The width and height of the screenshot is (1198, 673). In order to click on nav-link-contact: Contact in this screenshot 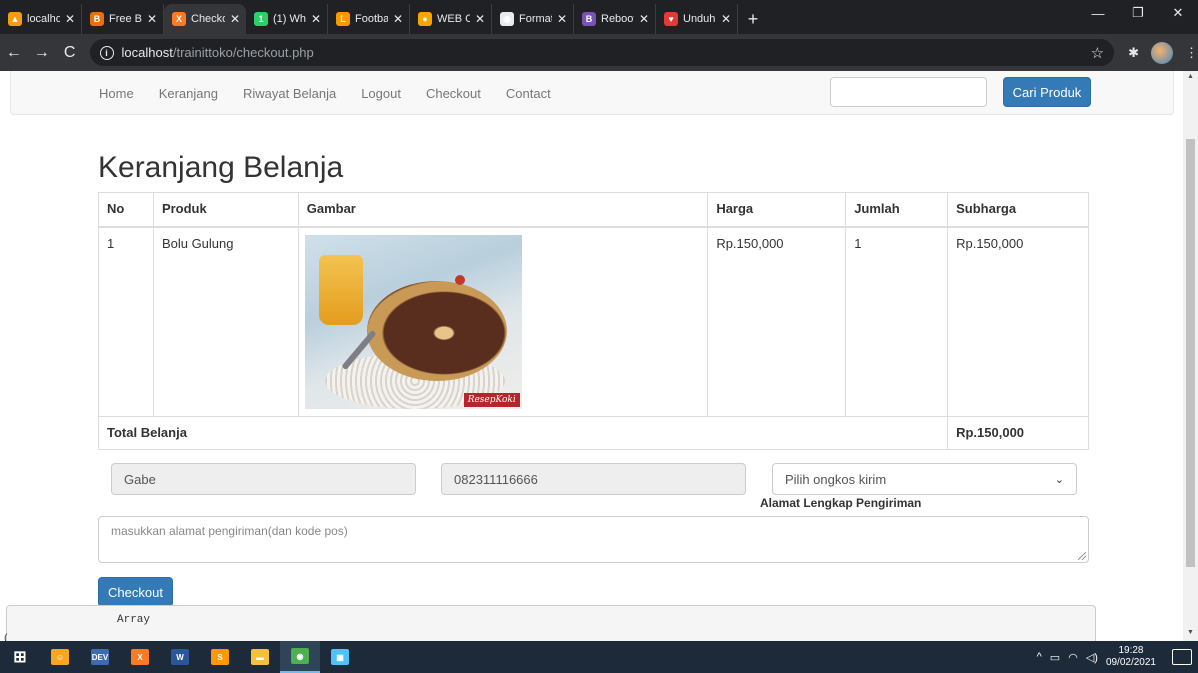, I will do `click(528, 93)`.